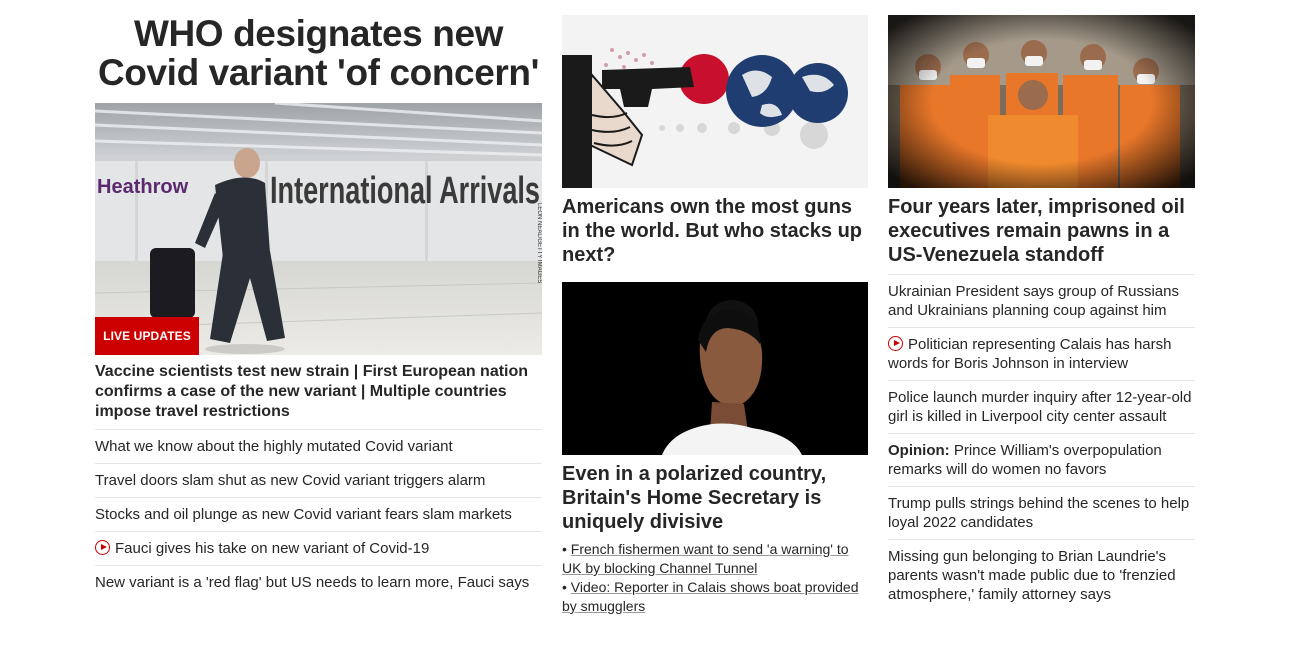 The image size is (1290, 649). I want to click on gun-globe-illustration, so click(715, 101).